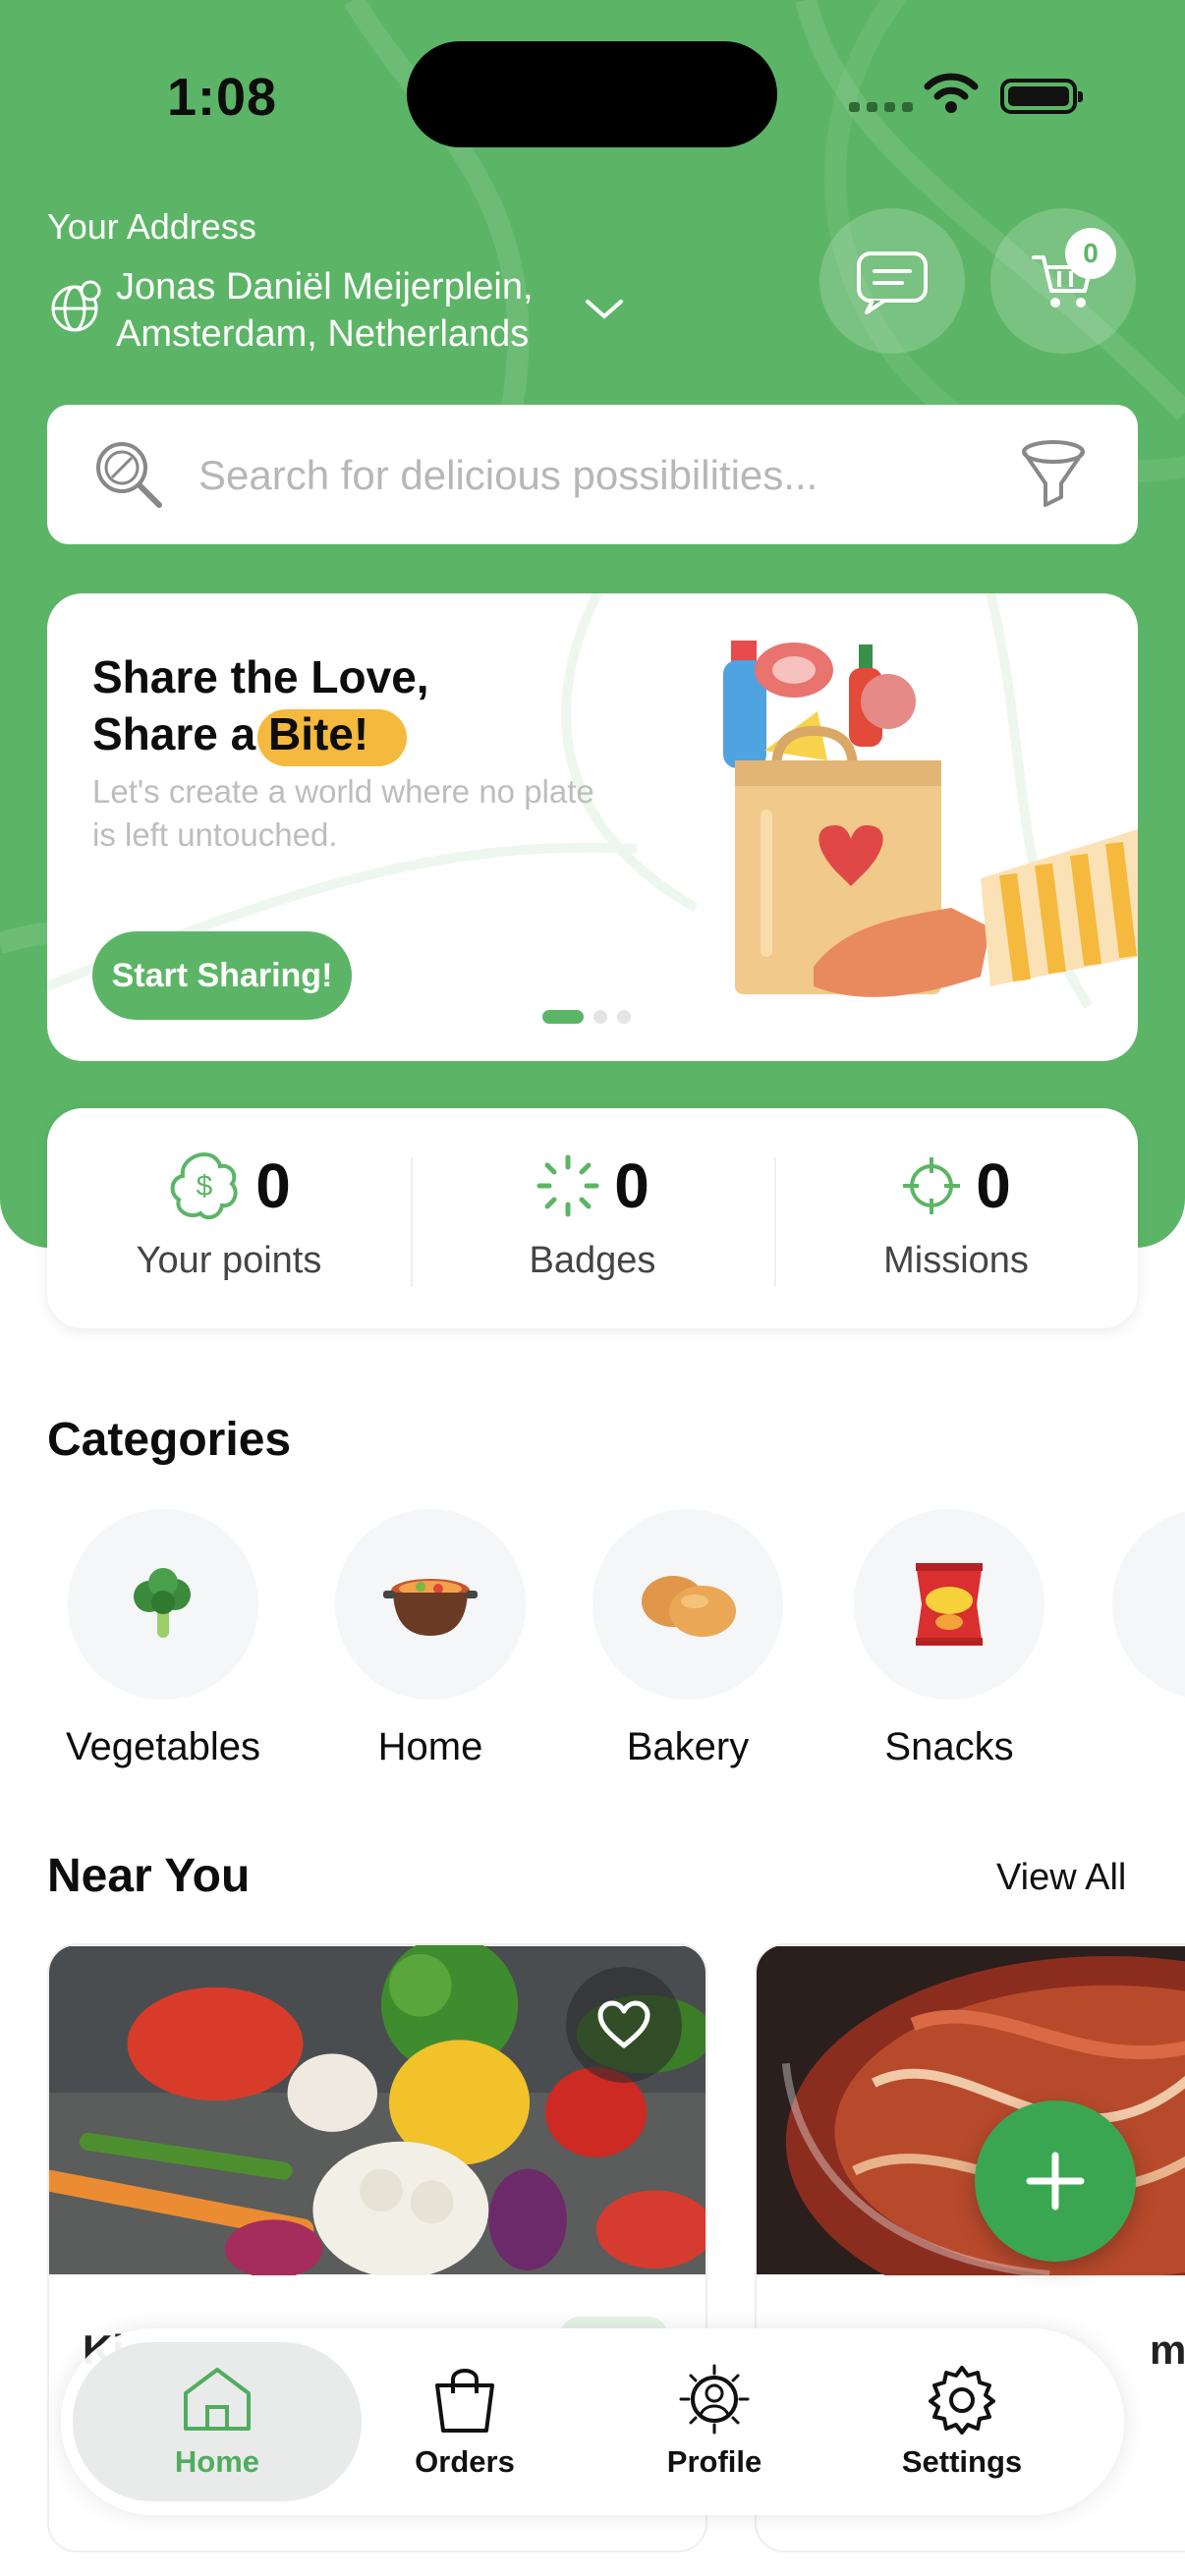 Image resolution: width=1185 pixels, height=2576 pixels. Describe the element at coordinates (932, 1185) in the screenshot. I see `target-icon` at that location.